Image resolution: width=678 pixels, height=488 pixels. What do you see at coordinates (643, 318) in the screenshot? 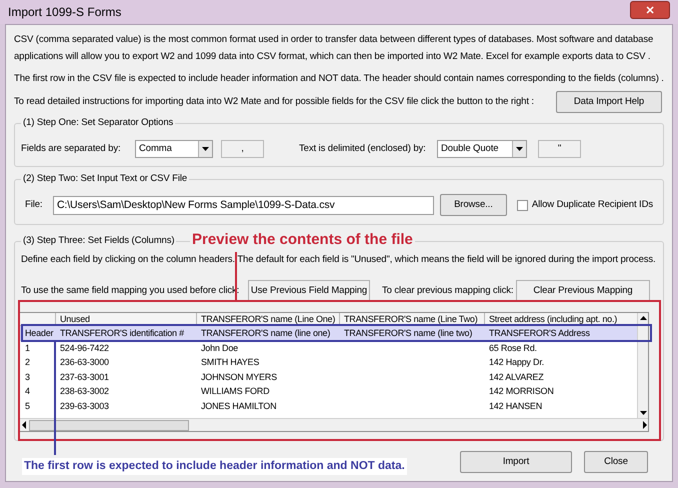
I see `scroll-up-icon` at bounding box center [643, 318].